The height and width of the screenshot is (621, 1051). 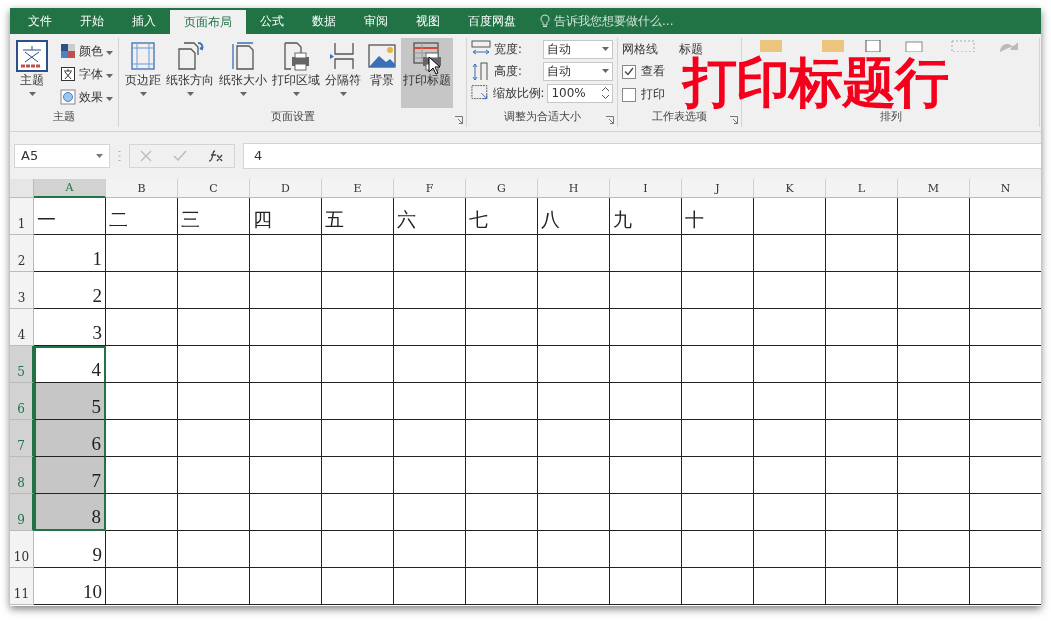 What do you see at coordinates (1005, 188) in the screenshot?
I see `column-header: N` at bounding box center [1005, 188].